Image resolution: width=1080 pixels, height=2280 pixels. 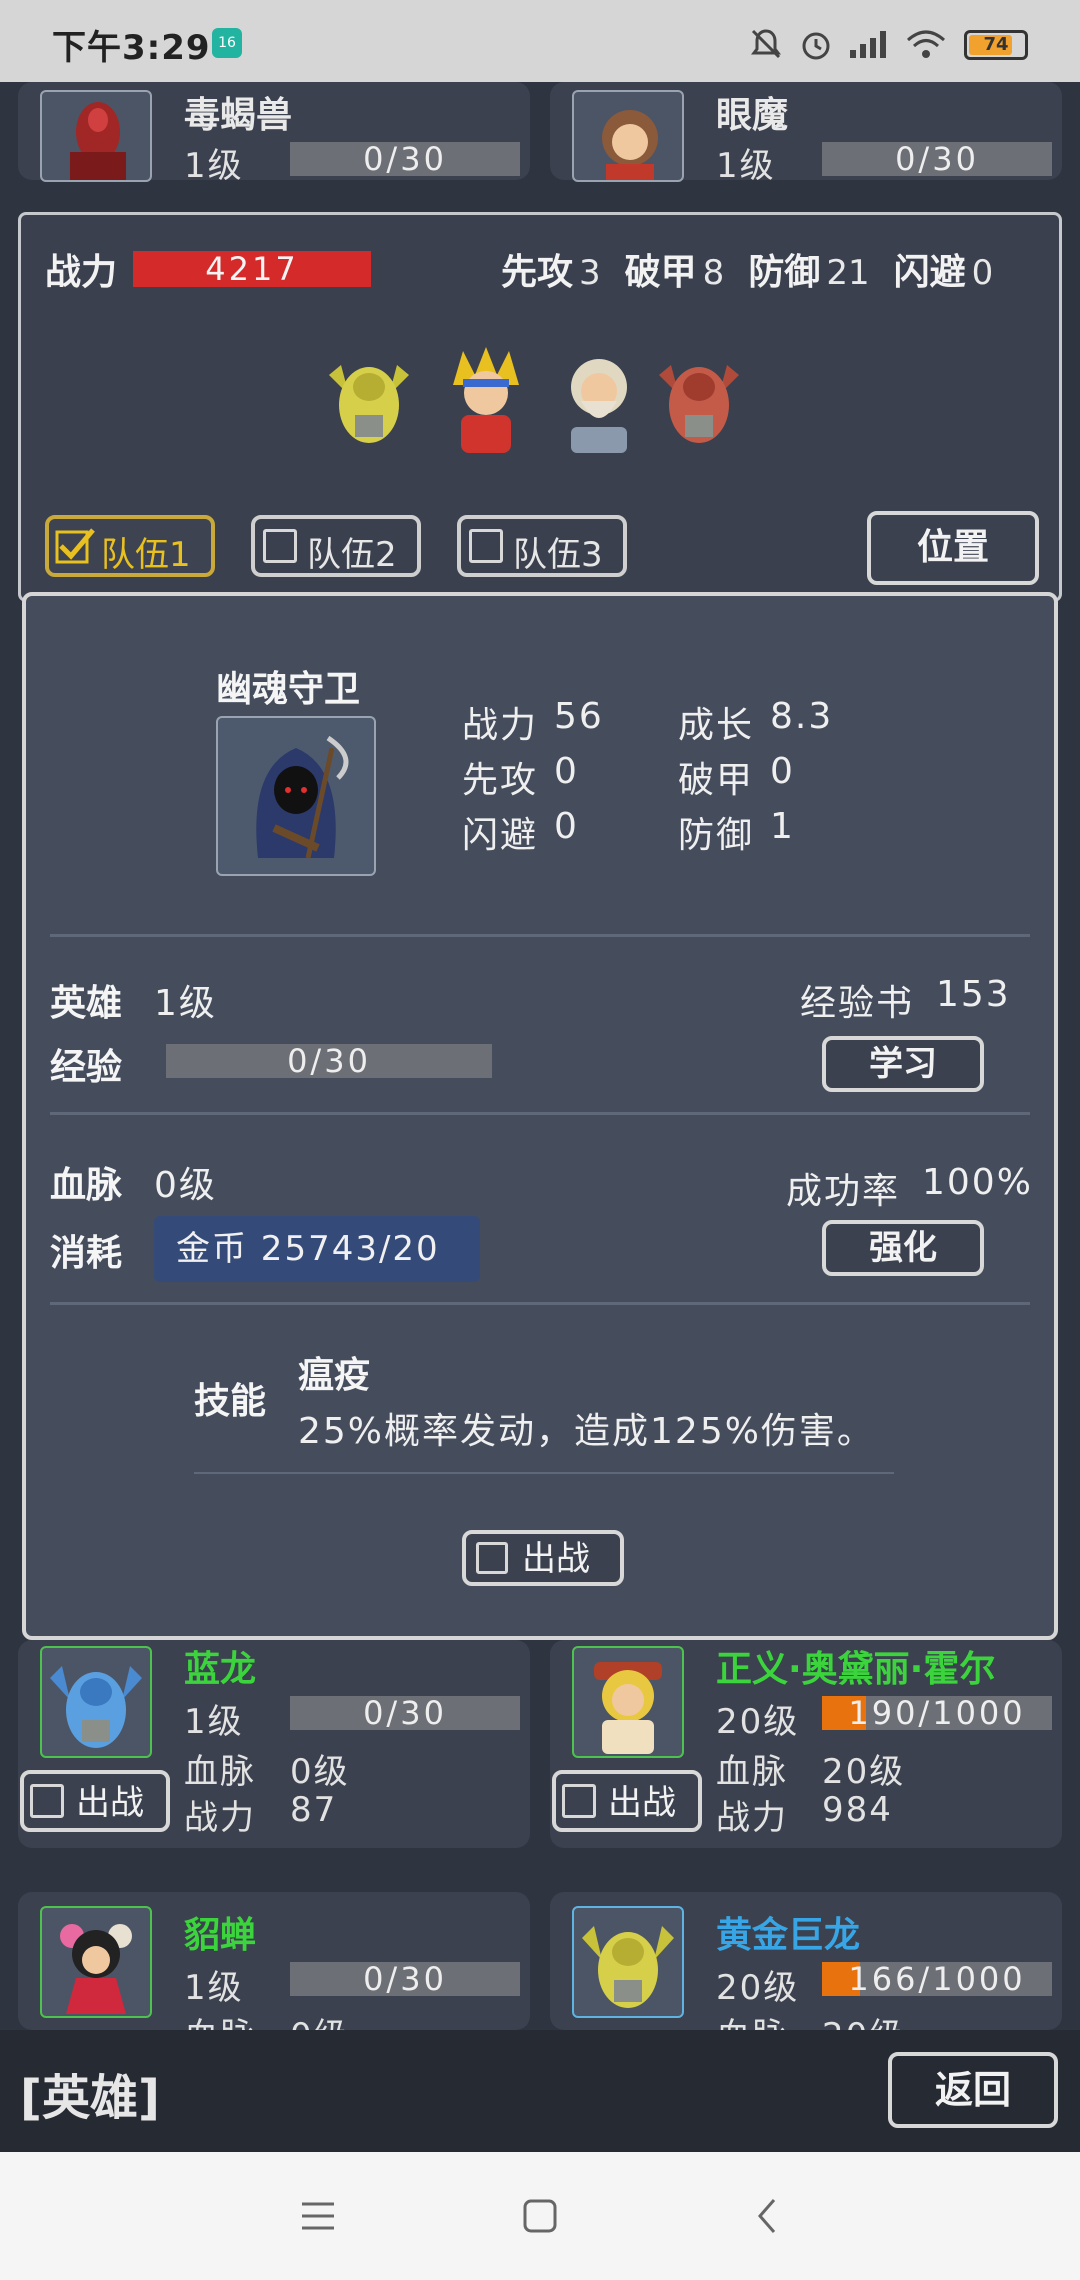 I want to click on exp-book-label: 经验书, so click(x=857, y=1003).